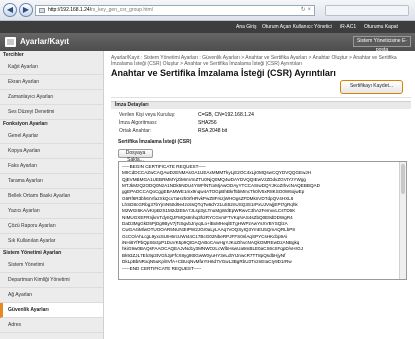  What do you see at coordinates (10, 10) in the screenshot?
I see `back-icon: ◀` at bounding box center [10, 10].